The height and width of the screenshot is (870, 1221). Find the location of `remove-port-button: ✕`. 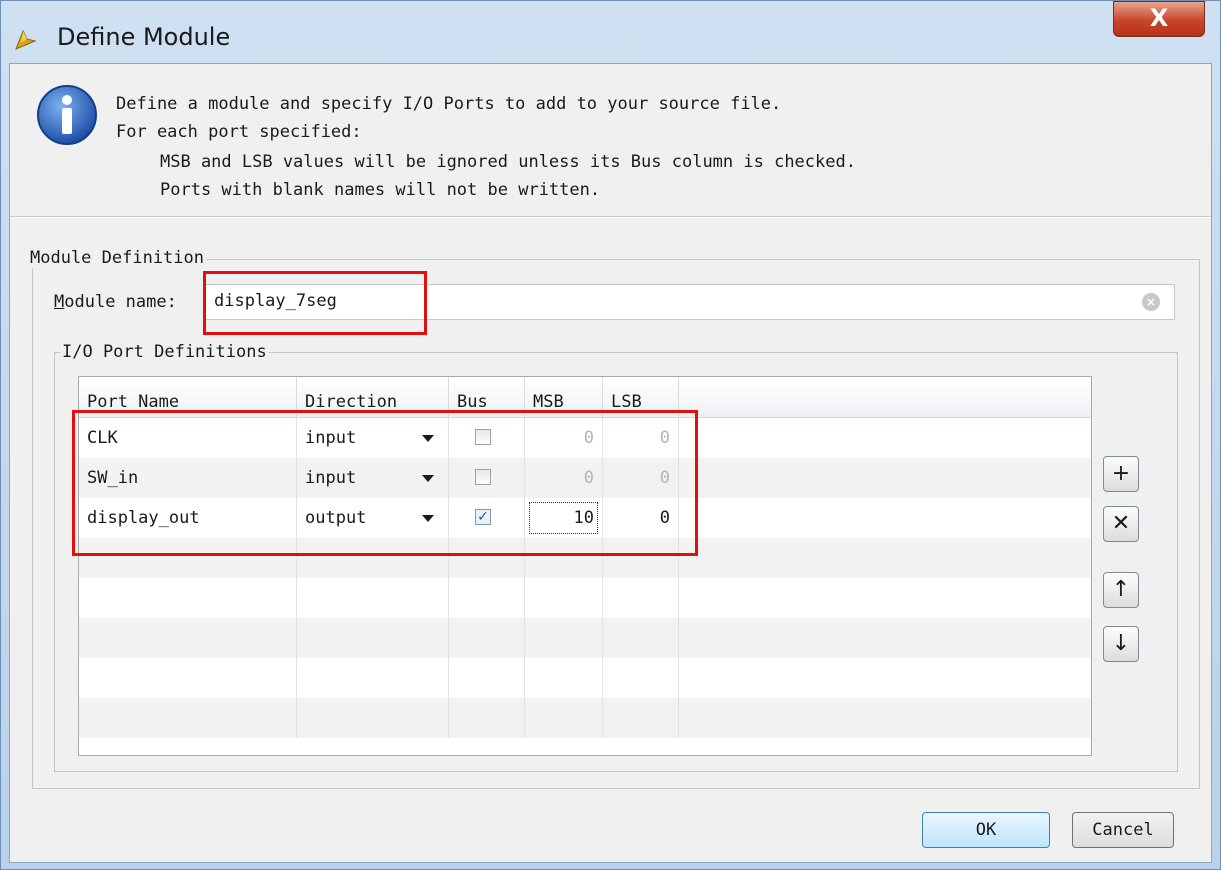

remove-port-button: ✕ is located at coordinates (1121, 524).